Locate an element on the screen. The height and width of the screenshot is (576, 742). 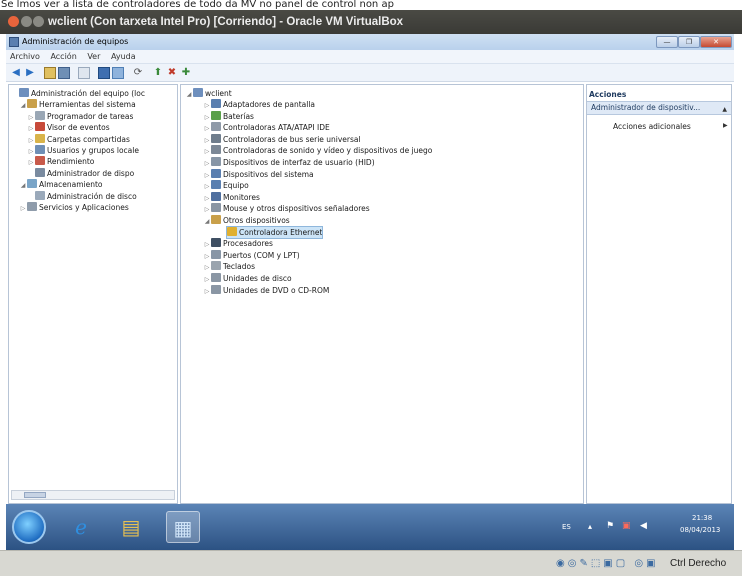
window-maximize-button: ❐ is located at coordinates (689, 42).